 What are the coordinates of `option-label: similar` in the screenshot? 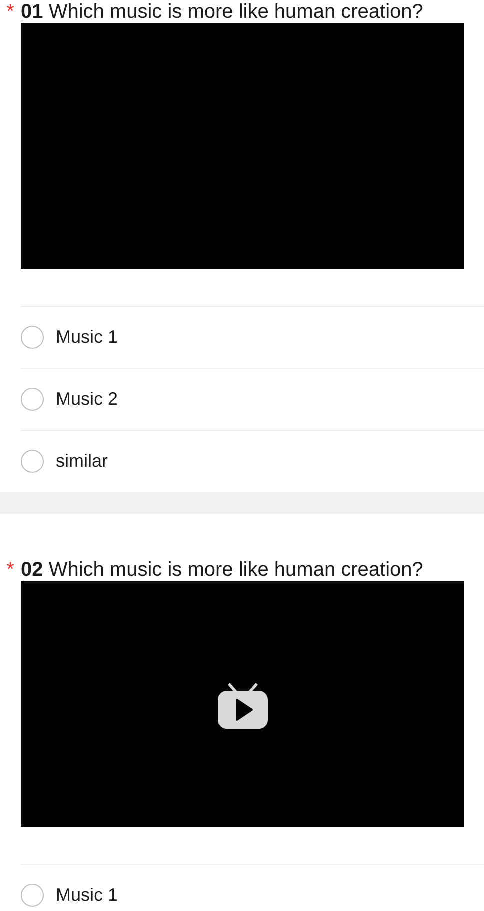 It's located at (82, 461).